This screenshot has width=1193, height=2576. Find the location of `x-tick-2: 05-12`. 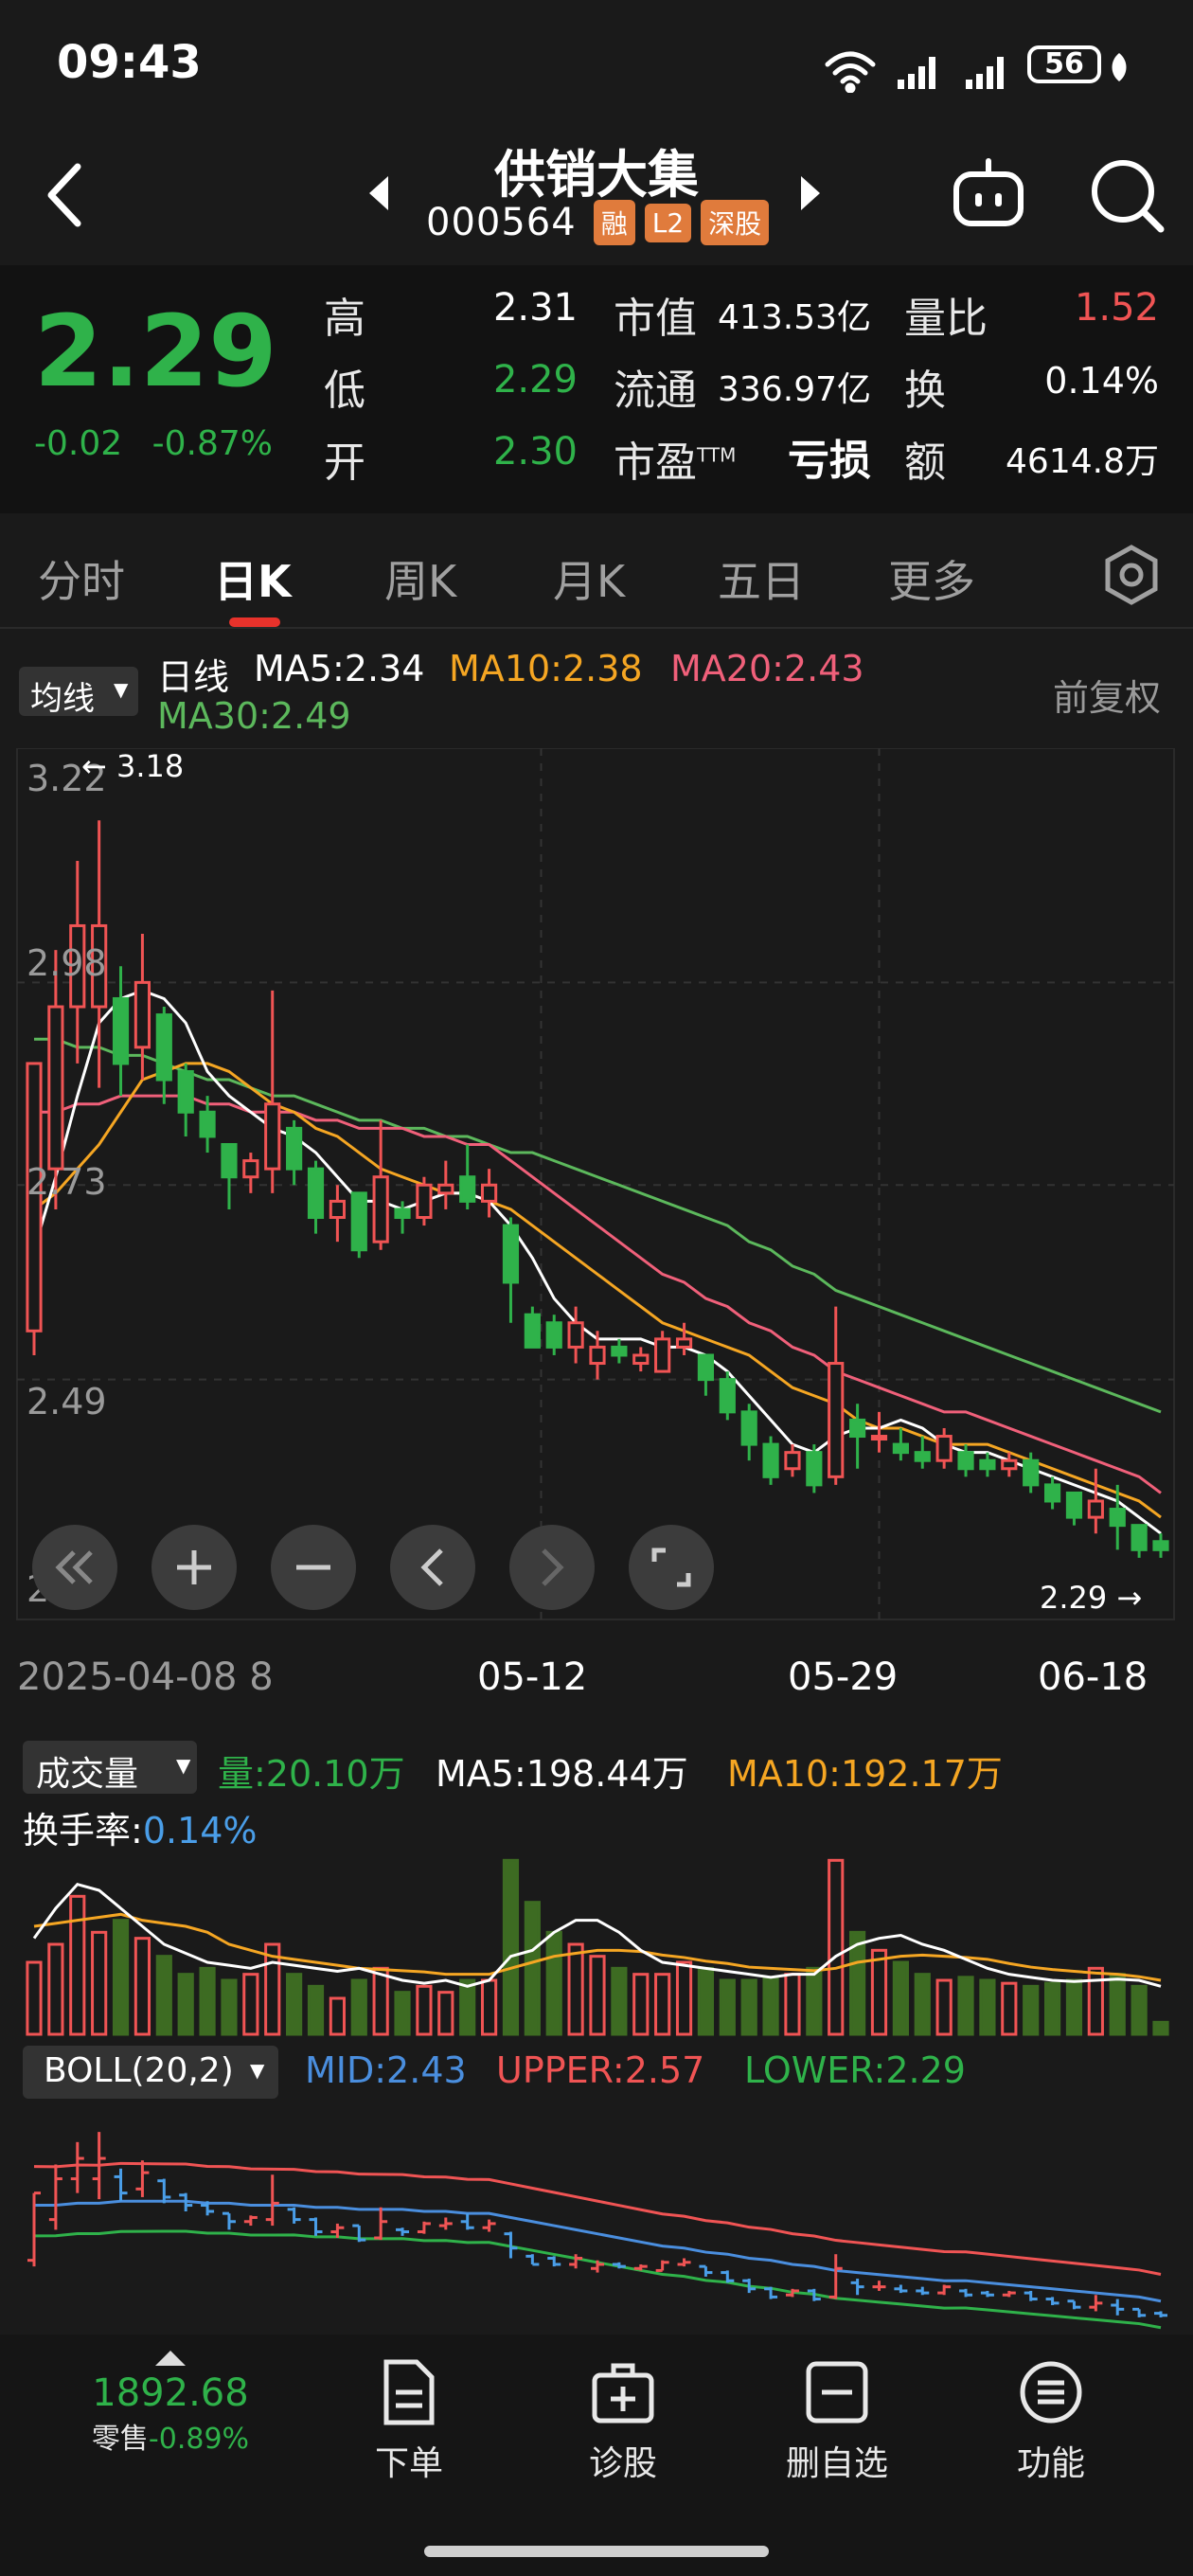

x-tick-2: 05-12 is located at coordinates (532, 1677).